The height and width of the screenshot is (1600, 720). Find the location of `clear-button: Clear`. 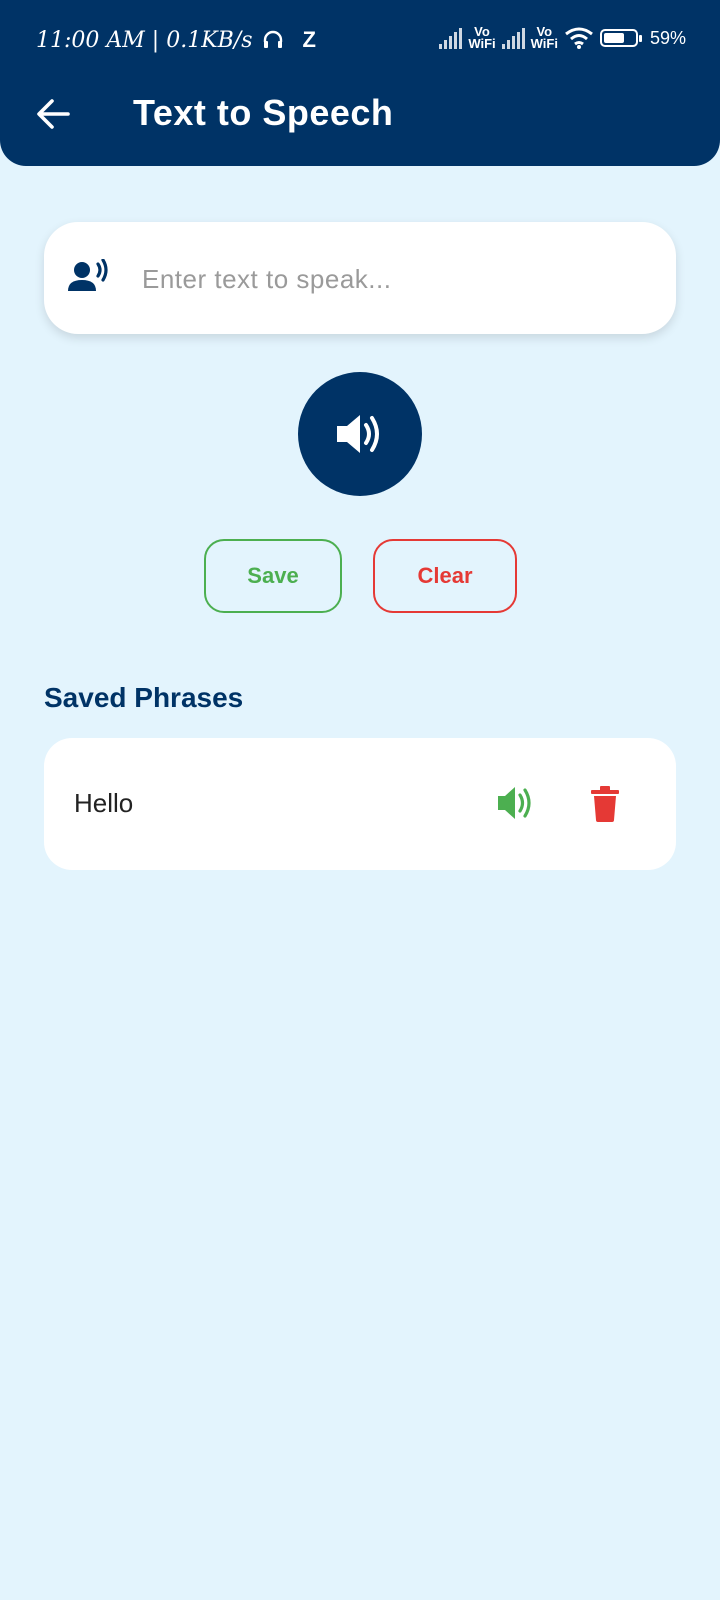

clear-button: Clear is located at coordinates (445, 576).